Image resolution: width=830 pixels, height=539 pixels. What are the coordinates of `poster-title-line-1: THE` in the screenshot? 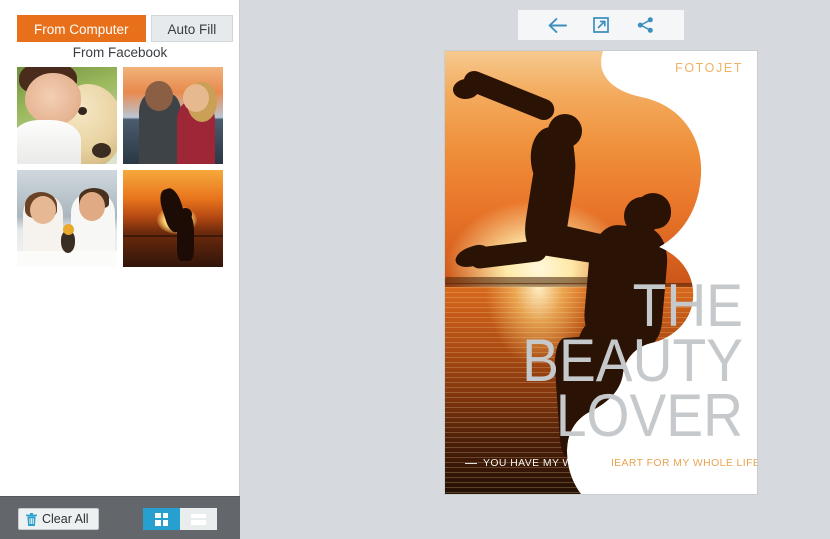 It's located at (687, 305).